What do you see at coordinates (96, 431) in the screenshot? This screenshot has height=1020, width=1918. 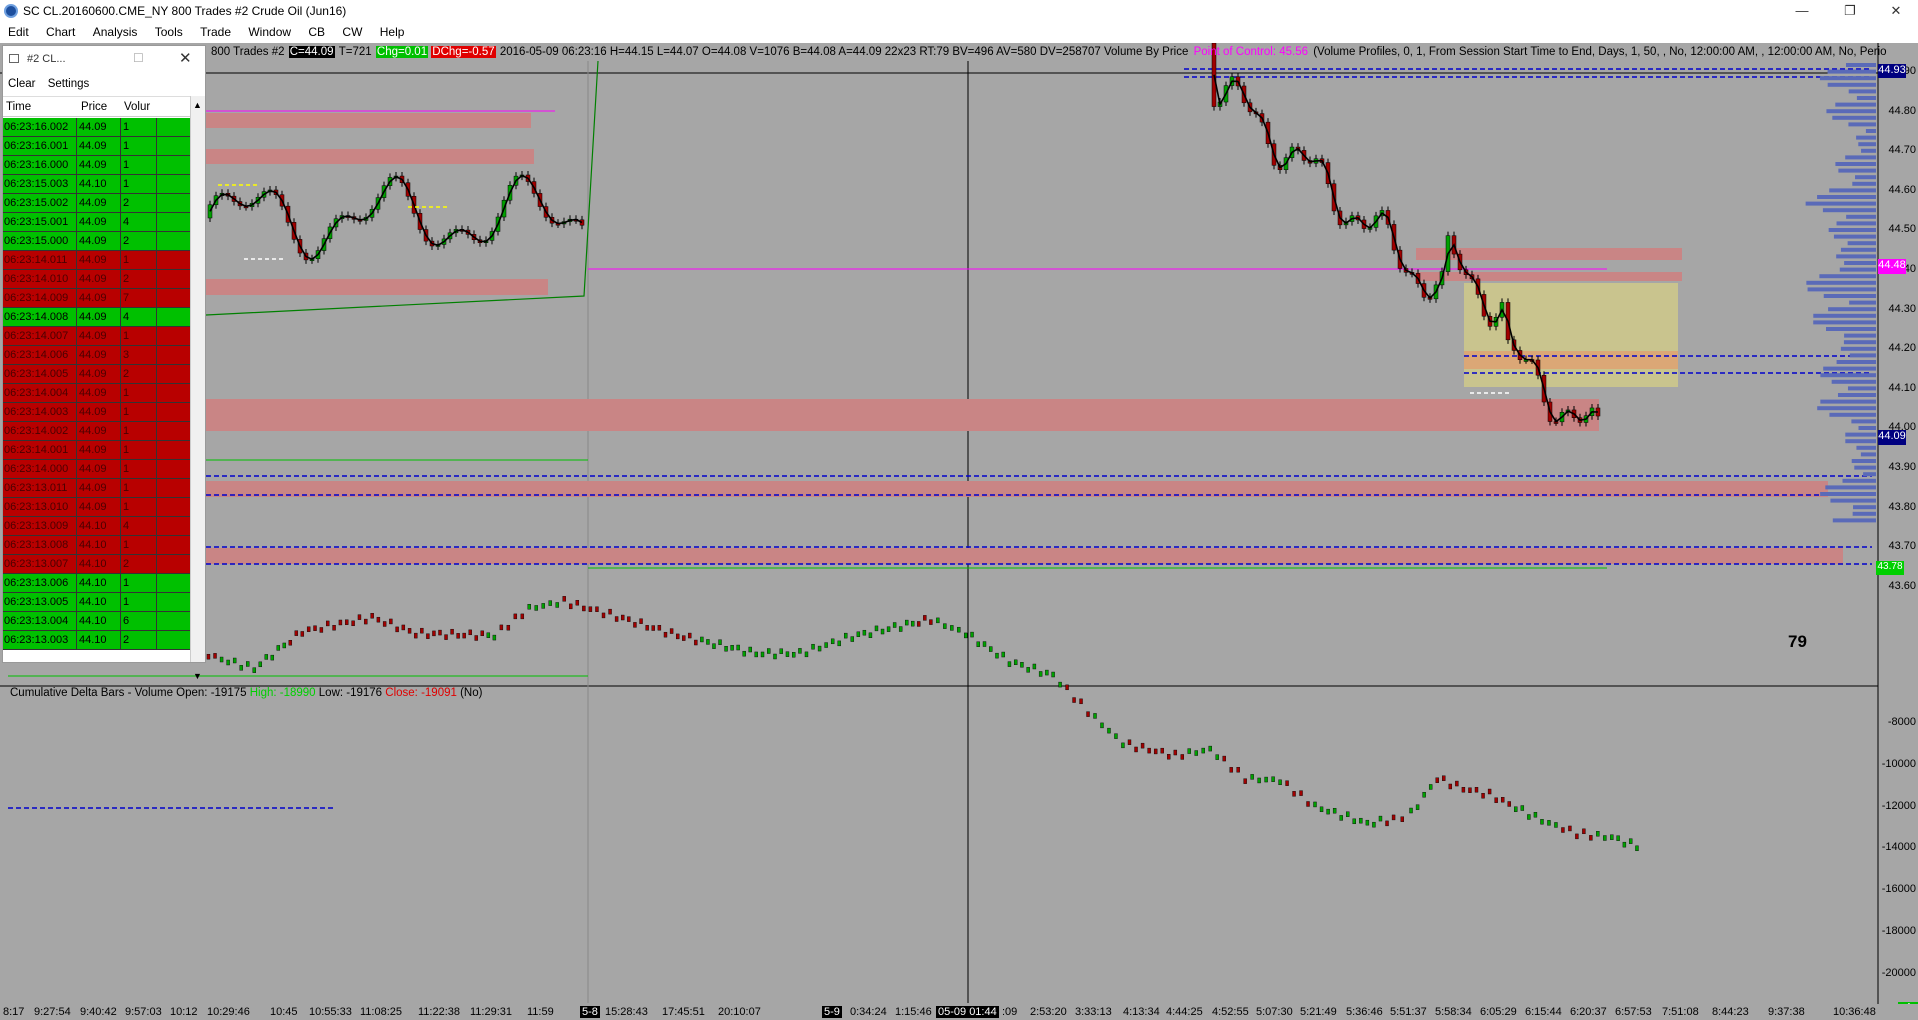 I see `ts-row: 06:23:14.002 44.09 1` at bounding box center [96, 431].